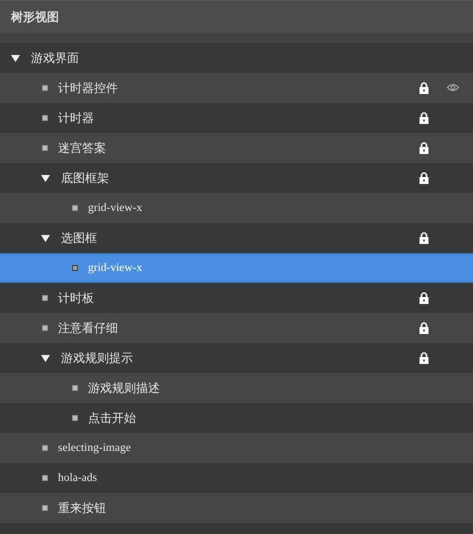  What do you see at coordinates (236, 508) in the screenshot?
I see `tree-item: 重来按钮` at bounding box center [236, 508].